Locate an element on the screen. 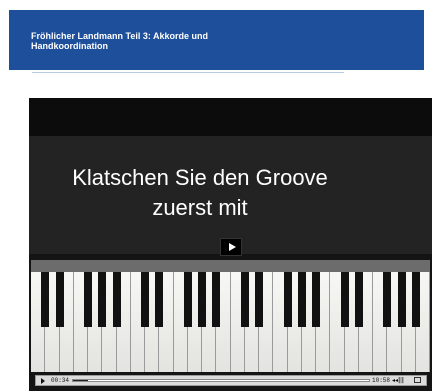 This screenshot has height=391, width=432. video-caption-line2: zuerst mit is located at coordinates (200, 207).